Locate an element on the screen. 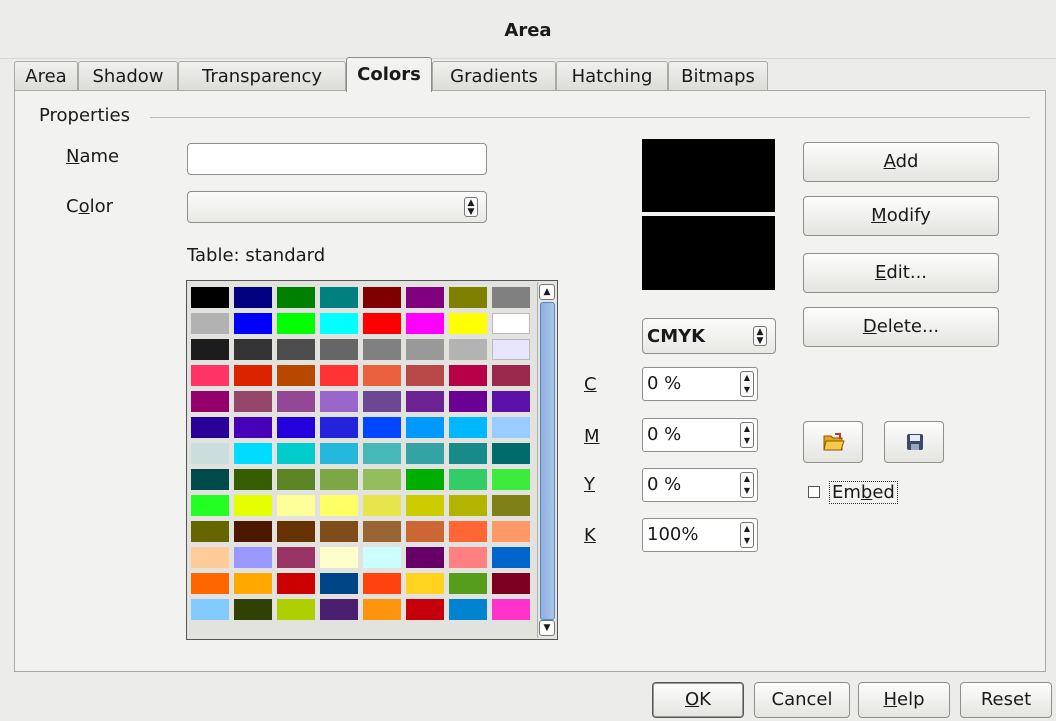  channel-c-spinner: 0 % ▲ ▼ is located at coordinates (700, 384).